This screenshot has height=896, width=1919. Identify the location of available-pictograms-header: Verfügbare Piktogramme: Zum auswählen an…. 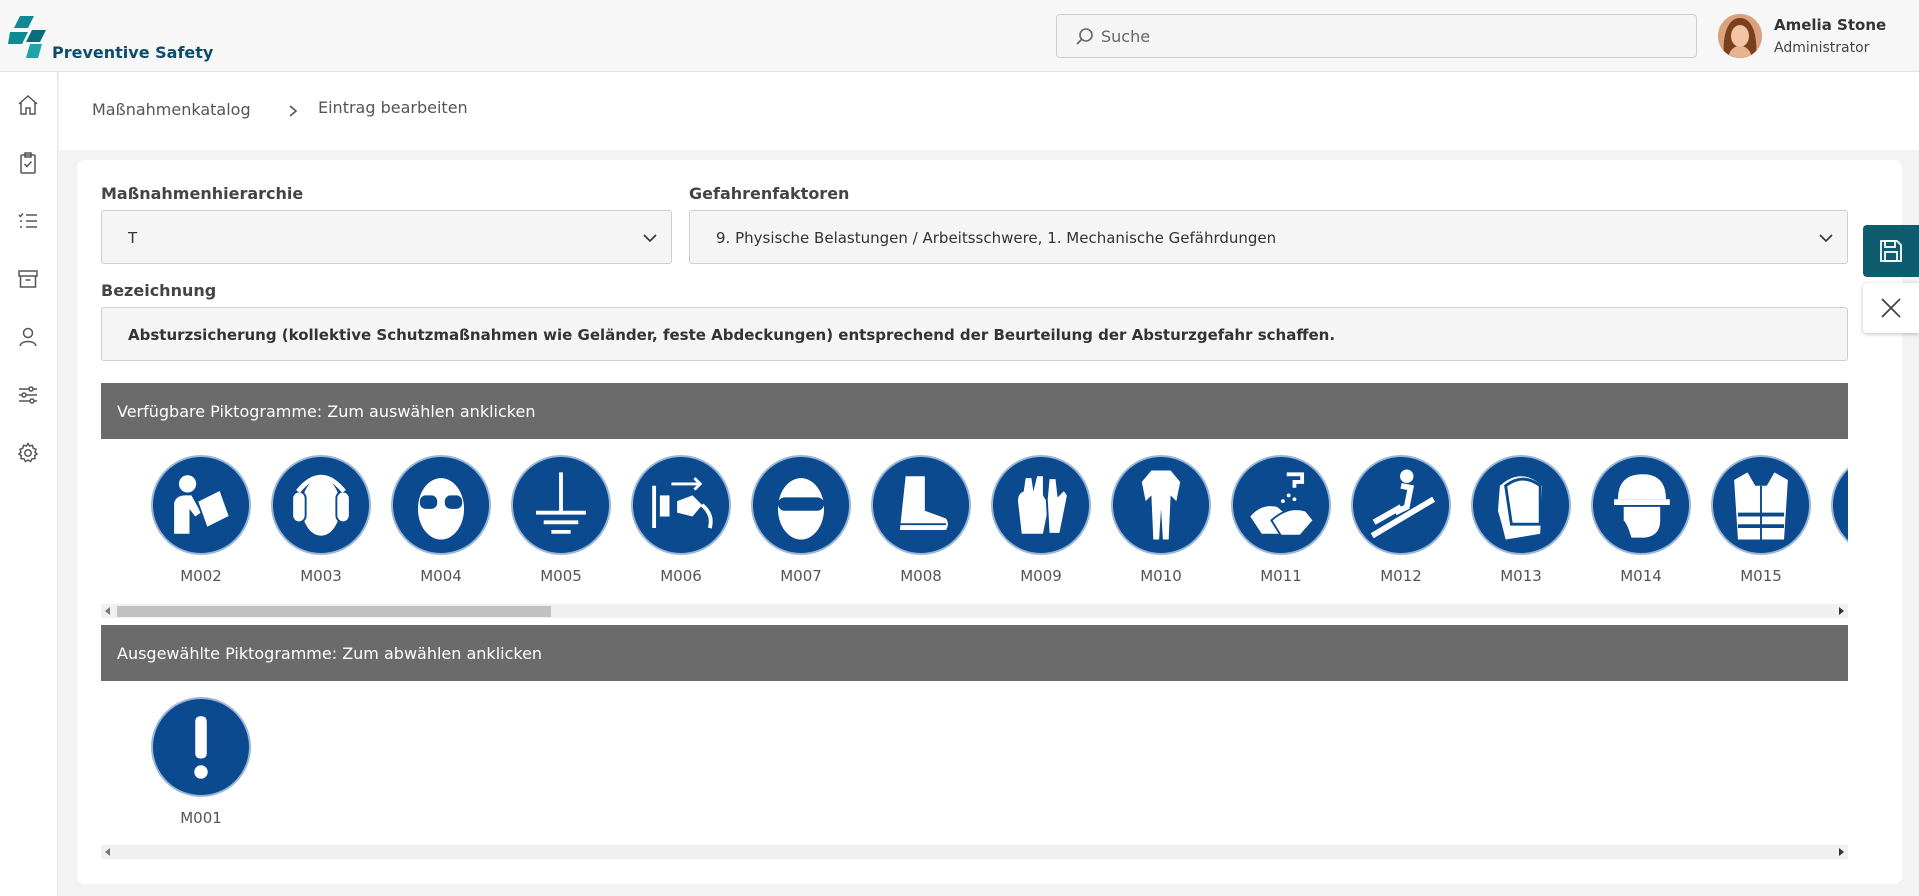
(974, 411).